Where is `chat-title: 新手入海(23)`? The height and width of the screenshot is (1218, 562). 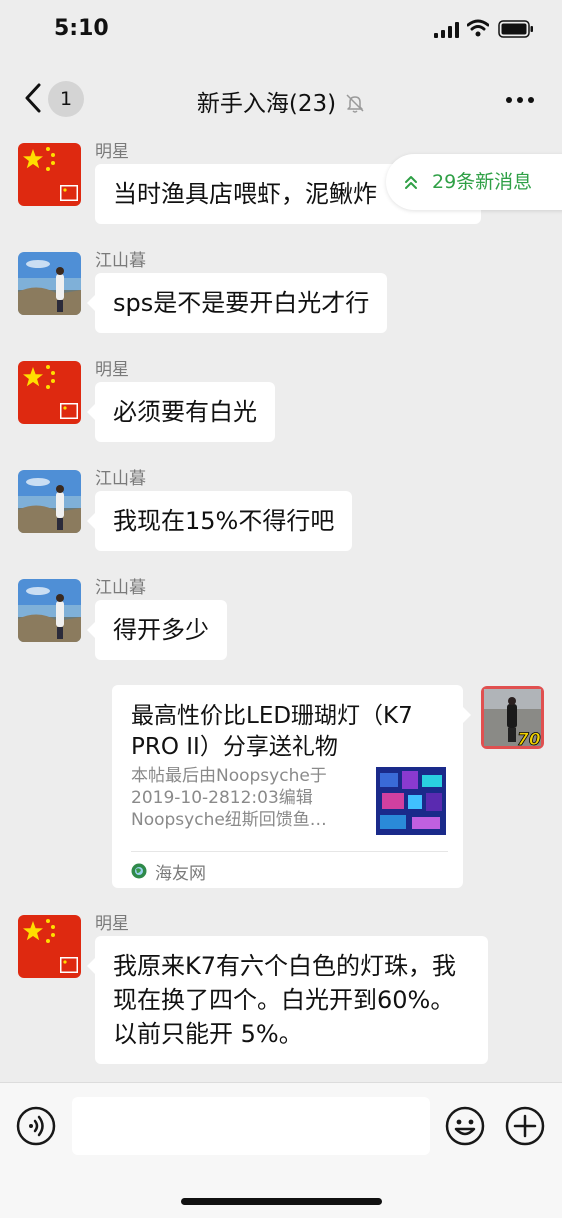
chat-title: 新手入海(23) is located at coordinates (266, 104).